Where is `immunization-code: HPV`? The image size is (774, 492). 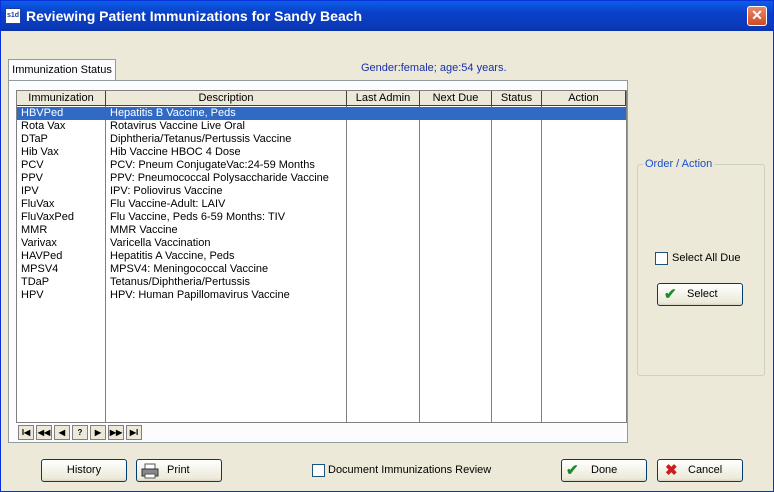
immunization-code: HPV is located at coordinates (32, 295).